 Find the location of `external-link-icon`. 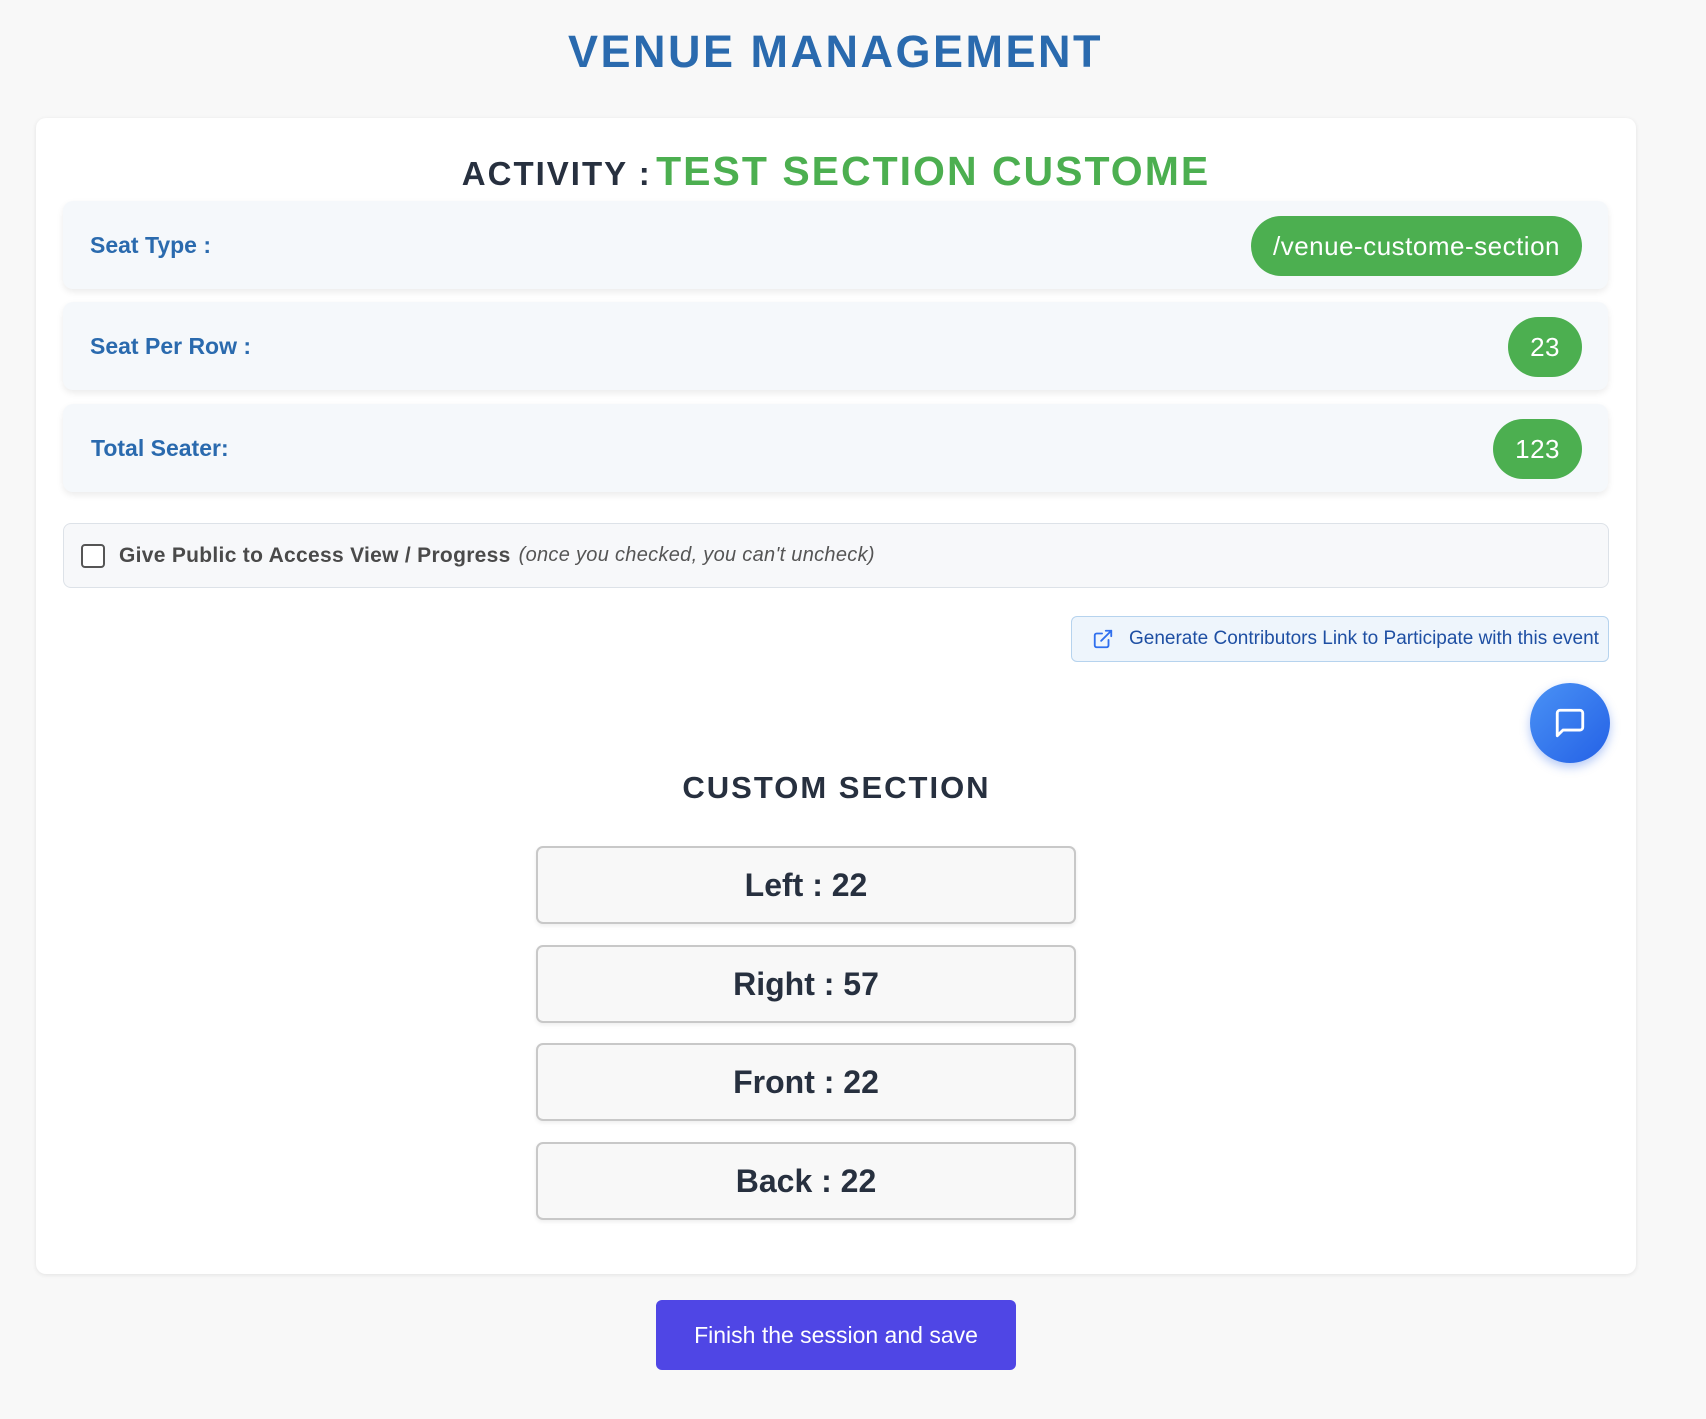

external-link-icon is located at coordinates (1103, 639).